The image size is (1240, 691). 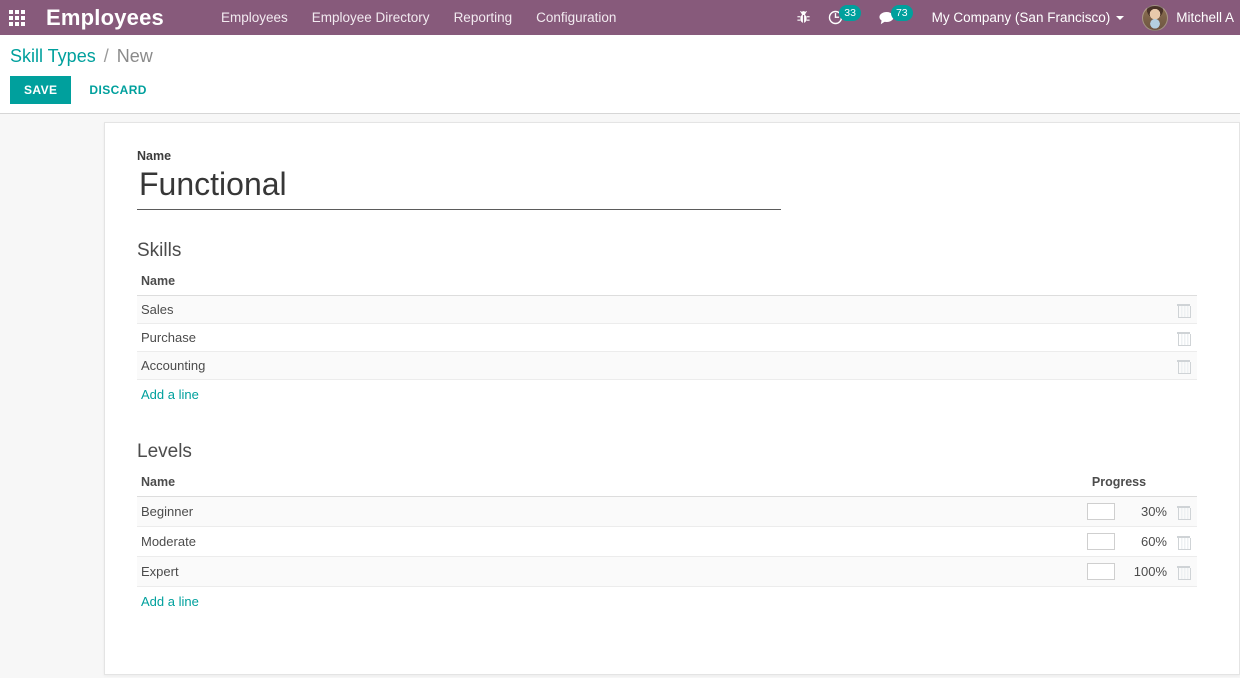 What do you see at coordinates (625, 56) in the screenshot?
I see `breadcrumb: Skill Types / New` at bounding box center [625, 56].